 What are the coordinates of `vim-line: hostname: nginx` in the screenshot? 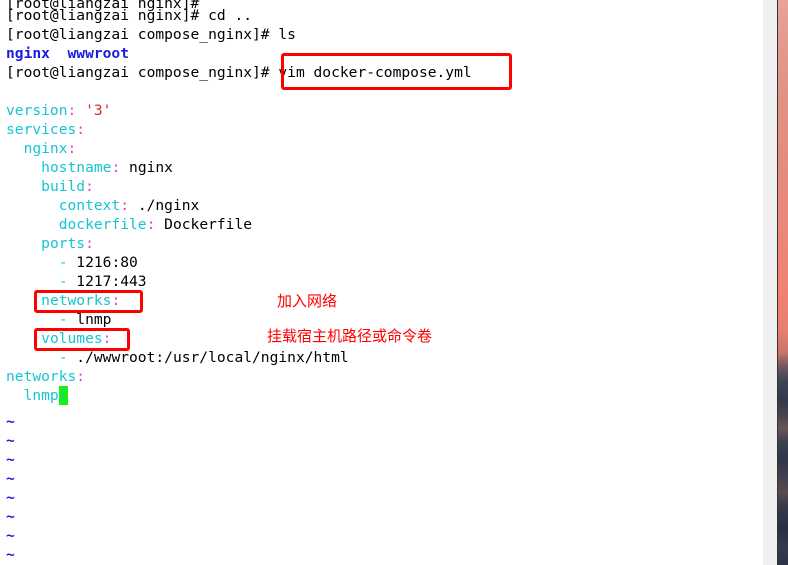 It's located at (89, 167).